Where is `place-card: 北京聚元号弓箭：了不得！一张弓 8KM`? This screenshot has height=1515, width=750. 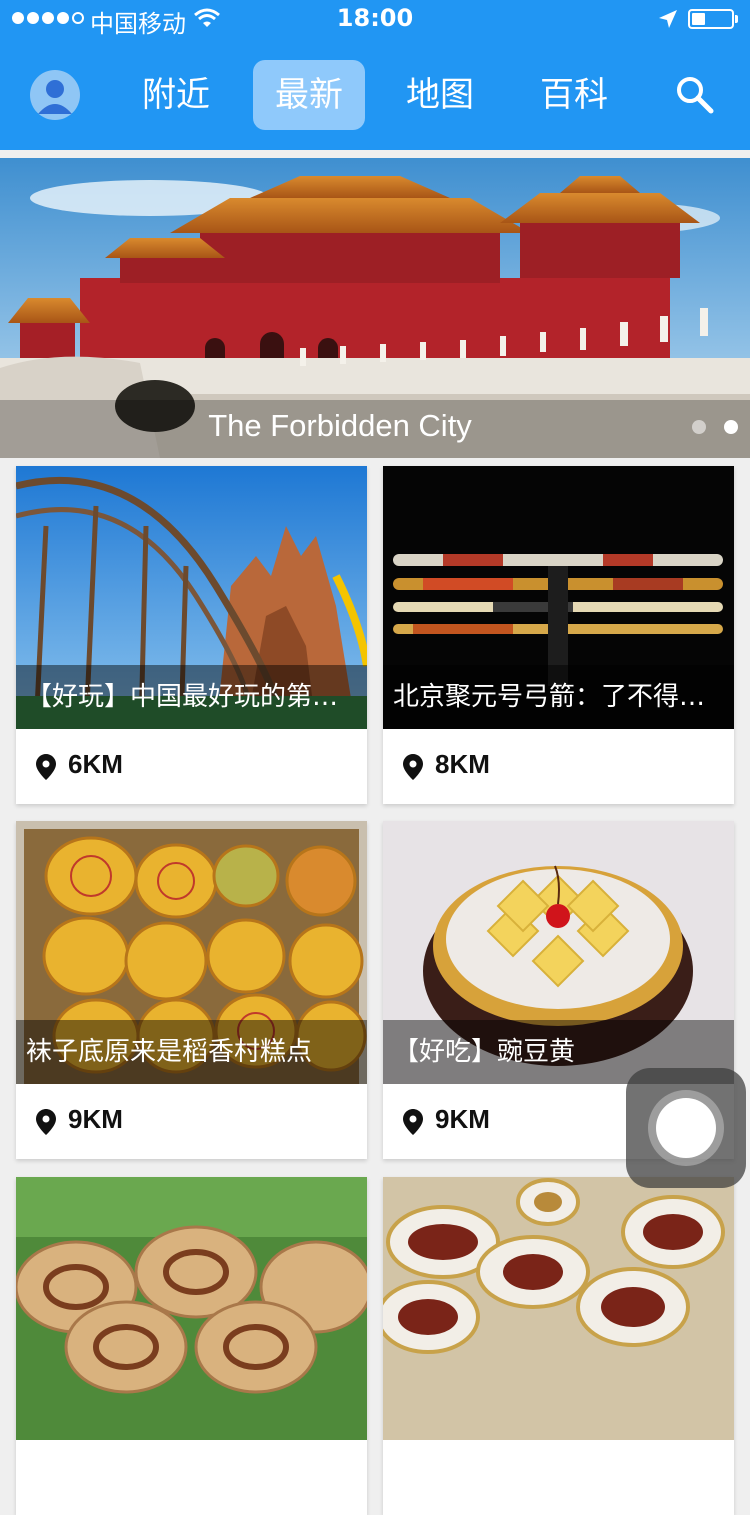 place-card: 北京聚元号弓箭：了不得！一张弓 8KM is located at coordinates (558, 635).